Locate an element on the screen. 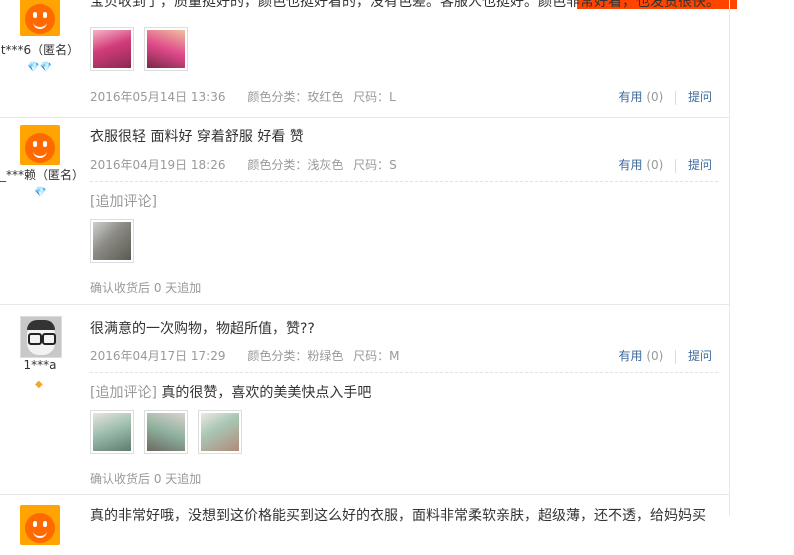  review-date: 2016年04月17日 17:29 is located at coordinates (158, 356).